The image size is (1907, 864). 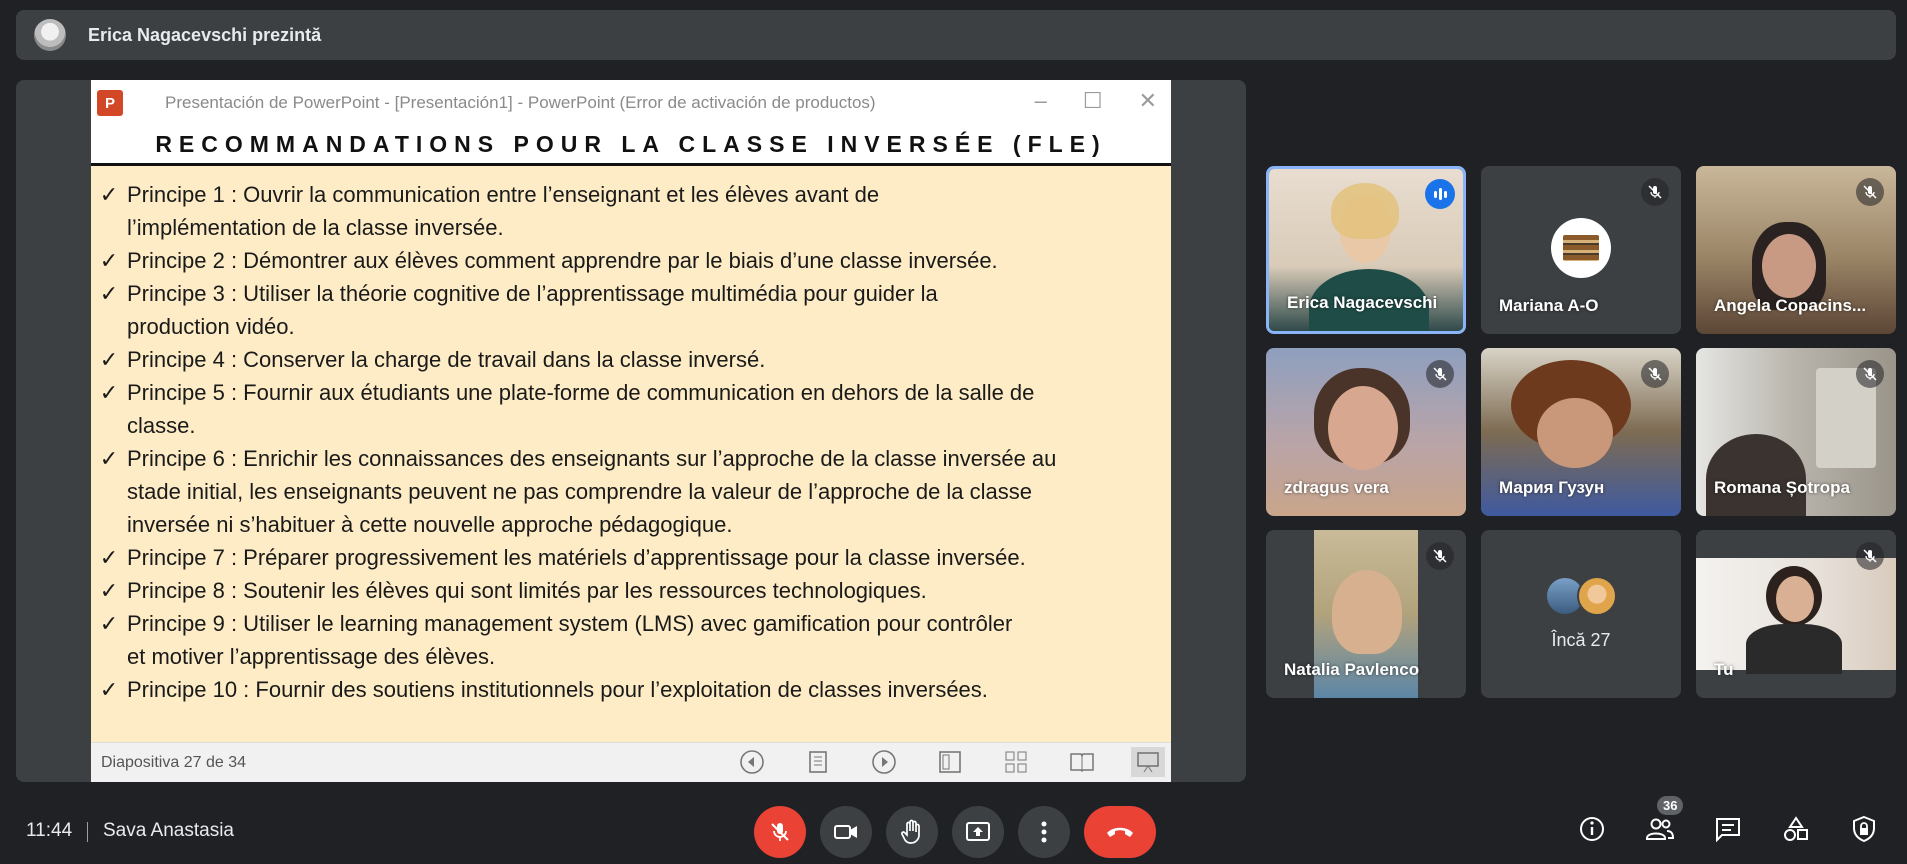 I want to click on more-participants-tile: Încă 27, so click(x=1581, y=614).